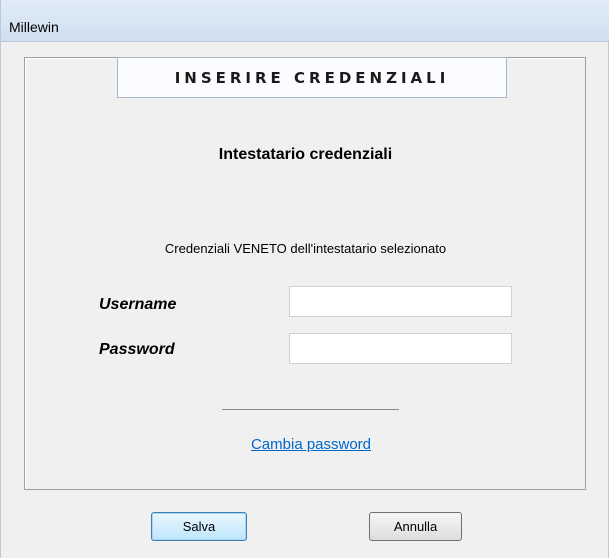  What do you see at coordinates (305, 154) in the screenshot?
I see `credentials-owner-title: Intestatario credenziali` at bounding box center [305, 154].